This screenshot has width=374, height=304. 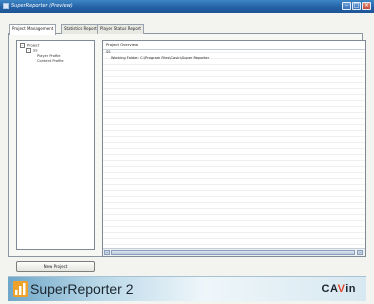 What do you see at coordinates (35, 50) in the screenshot?
I see `tree-label-ss: SS` at bounding box center [35, 50].